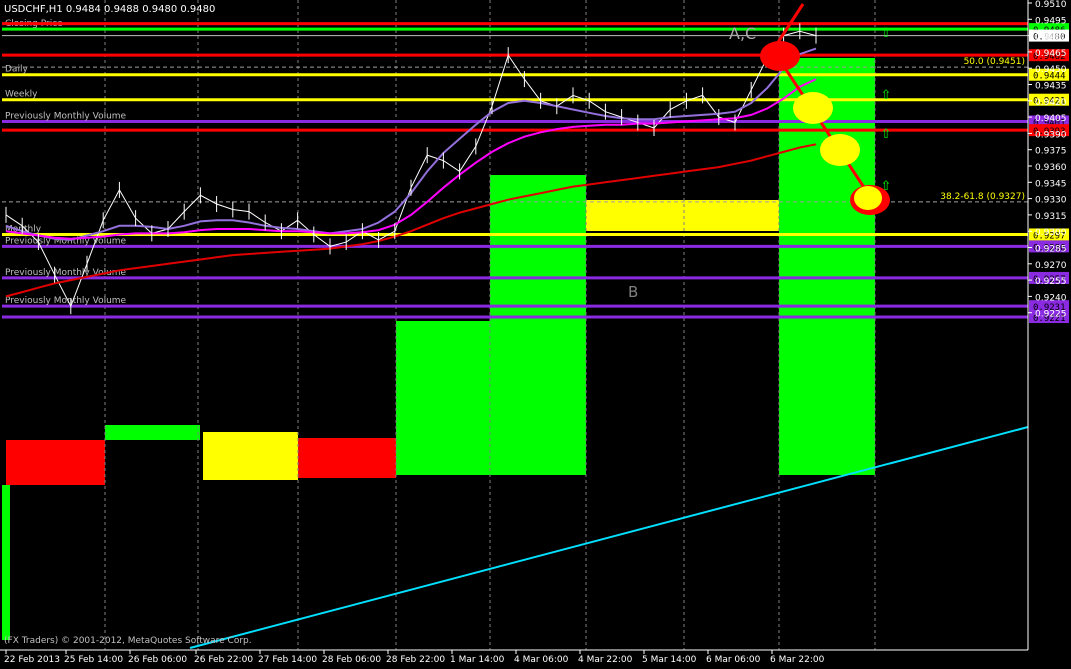 This screenshot has width=1071, height=669. Describe the element at coordinates (1051, 233) in the screenshot. I see `y-tick-label-14: 0.9300` at that location.